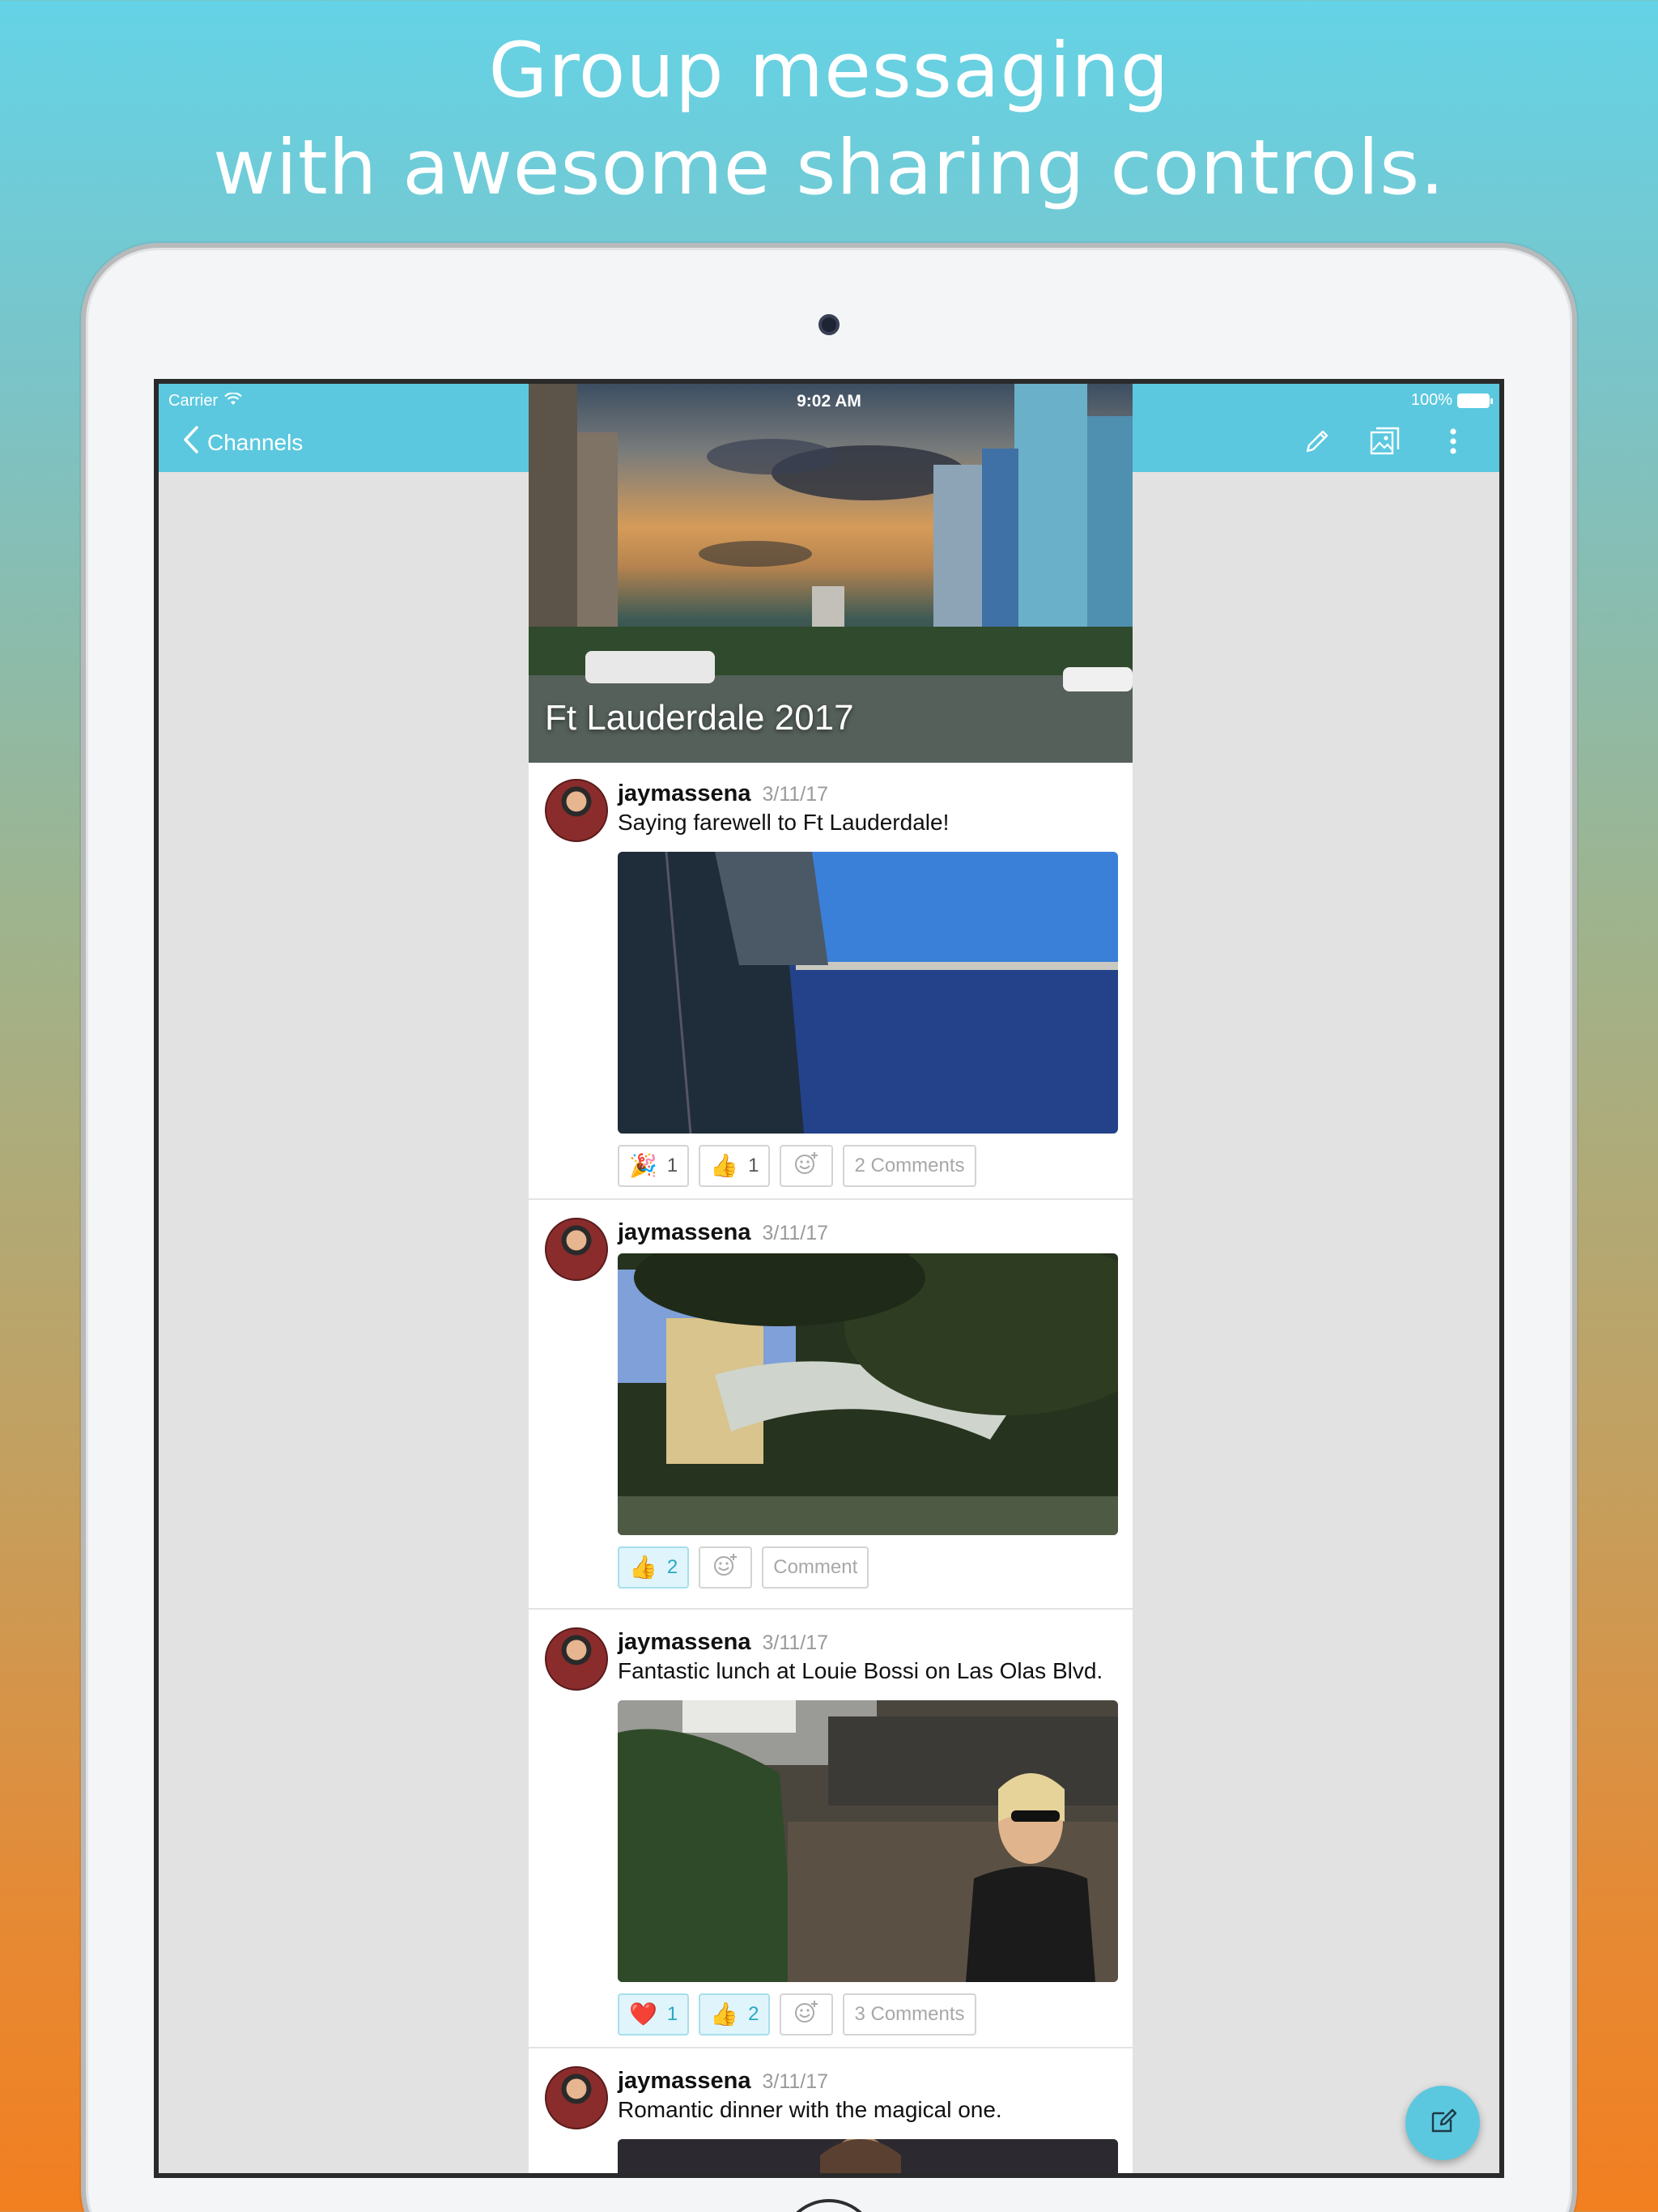  What do you see at coordinates (643, 2014) in the screenshot?
I see `heart-icon: ❤️` at bounding box center [643, 2014].